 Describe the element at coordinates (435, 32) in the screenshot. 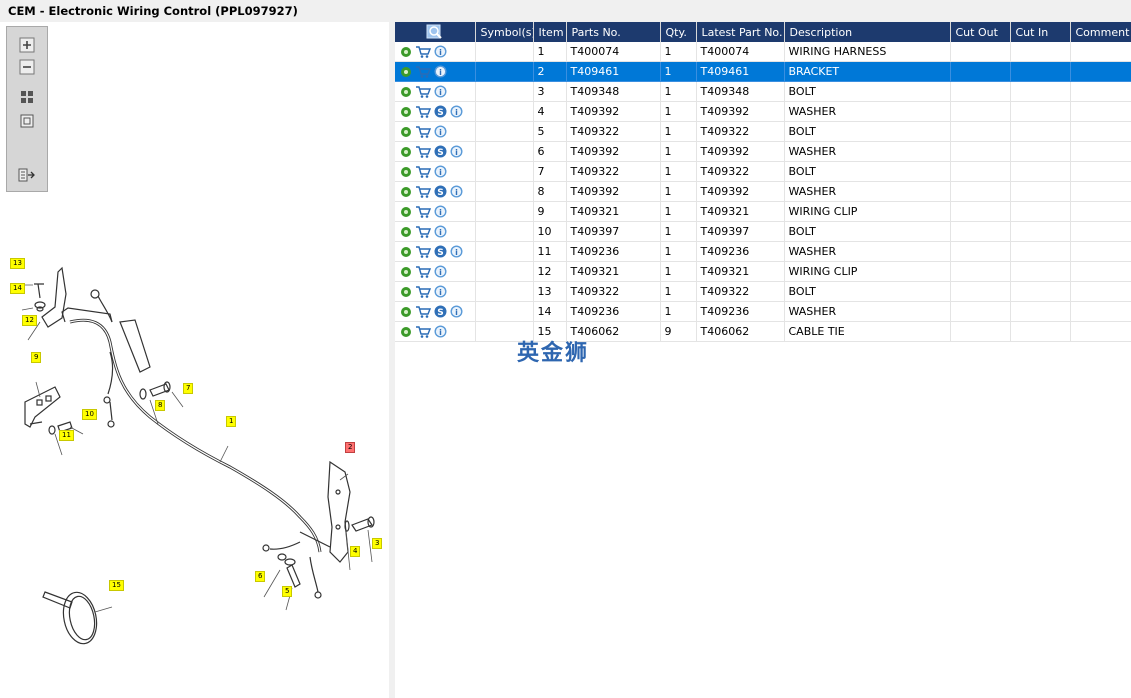

I see `header-actions` at that location.